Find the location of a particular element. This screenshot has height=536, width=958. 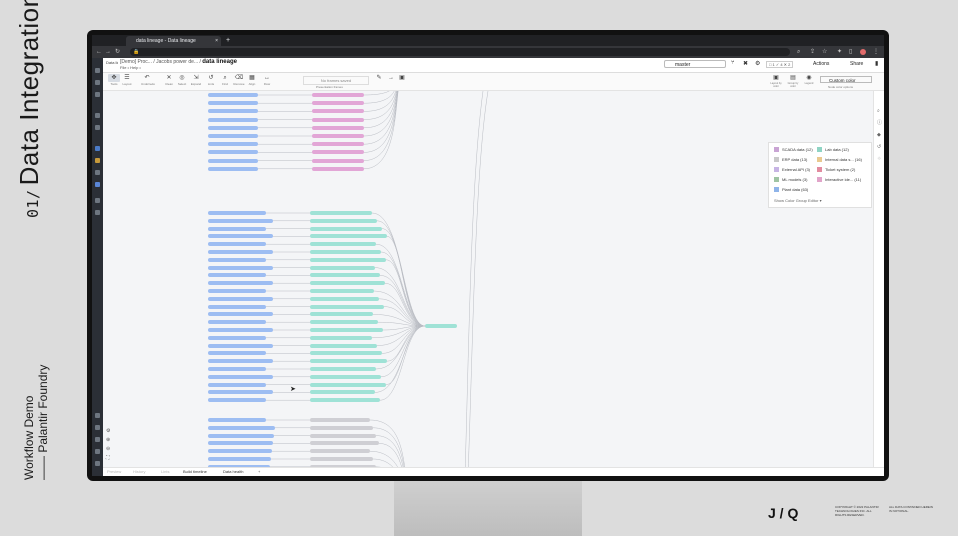

browser-tab: data lineage - Data lineage × is located at coordinates (173, 41).